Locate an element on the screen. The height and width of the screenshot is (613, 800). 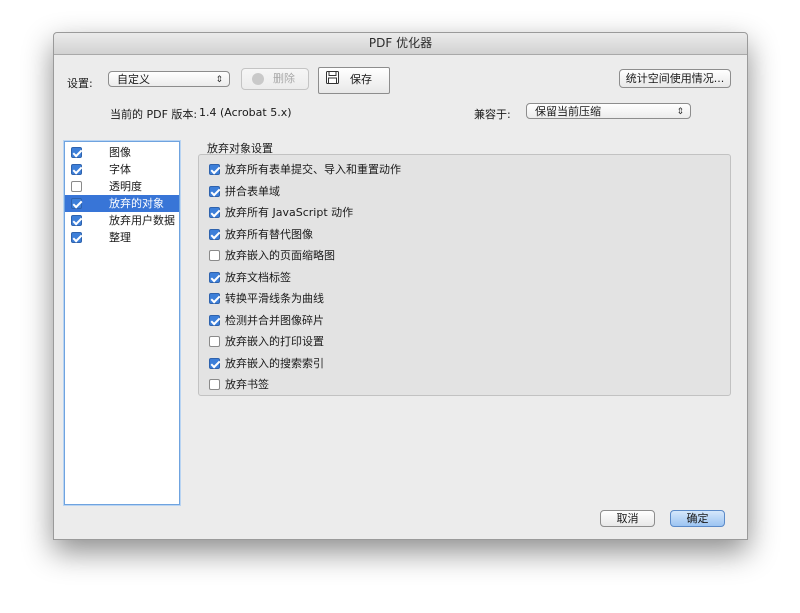
compatibility-select-value: 保留当前压缩 is located at coordinates (568, 111).